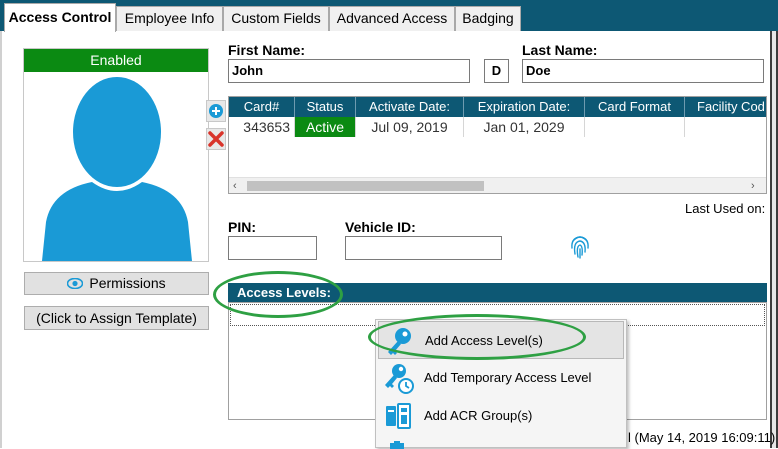 The image size is (778, 449). I want to click on plus-circle-icon, so click(216, 111).